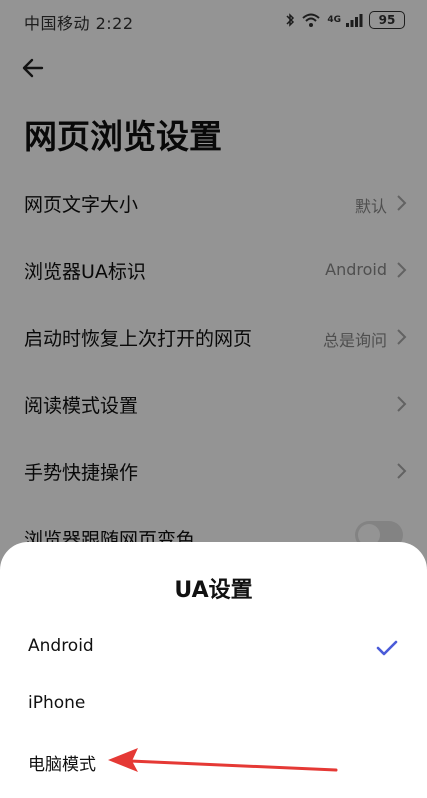  What do you see at coordinates (61, 646) in the screenshot?
I see `option-label: Android` at bounding box center [61, 646].